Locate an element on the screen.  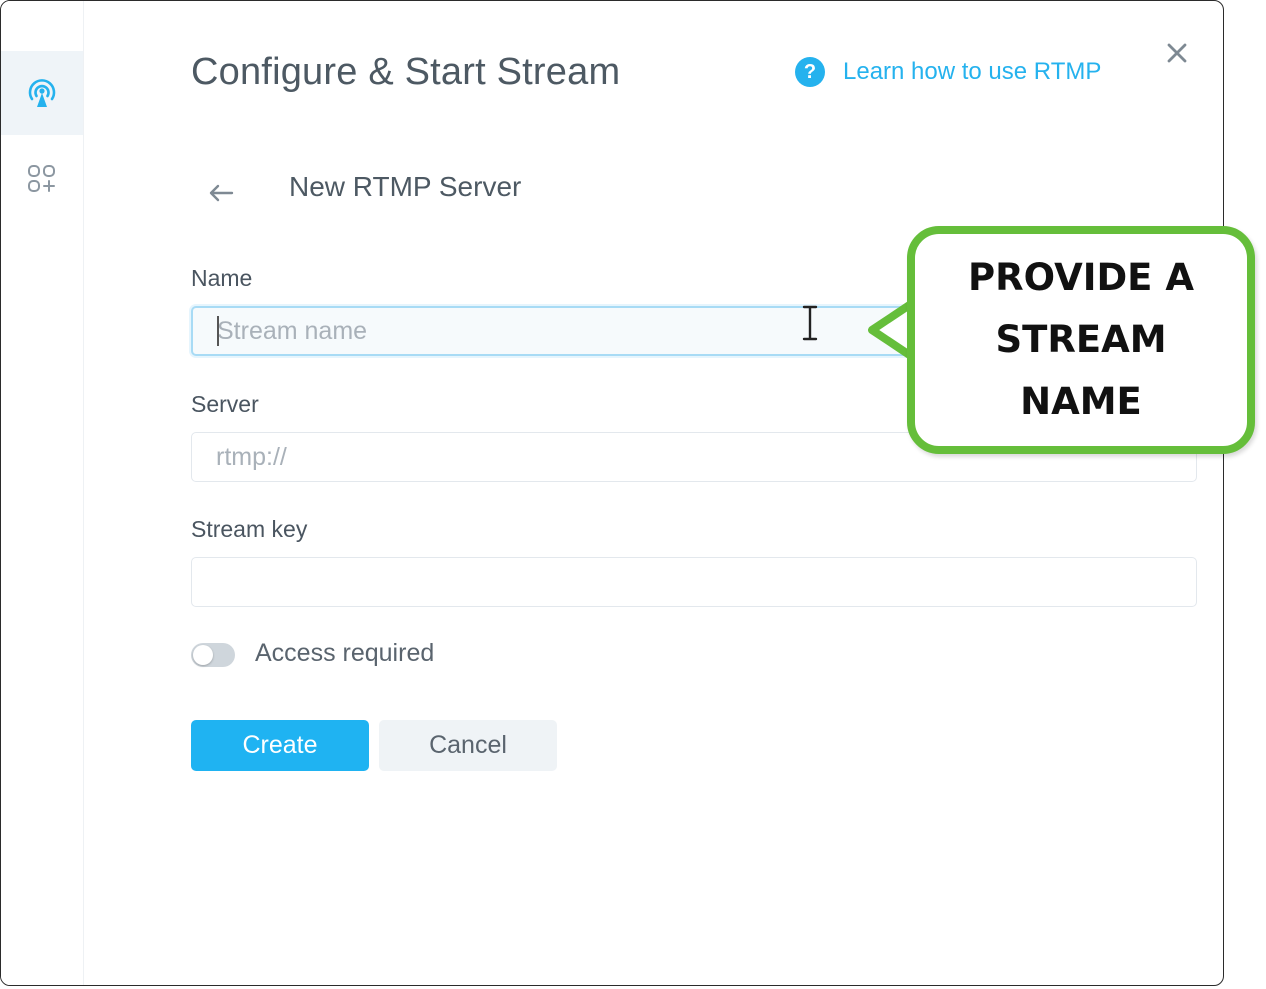
close-icon is located at coordinates (1177, 53).